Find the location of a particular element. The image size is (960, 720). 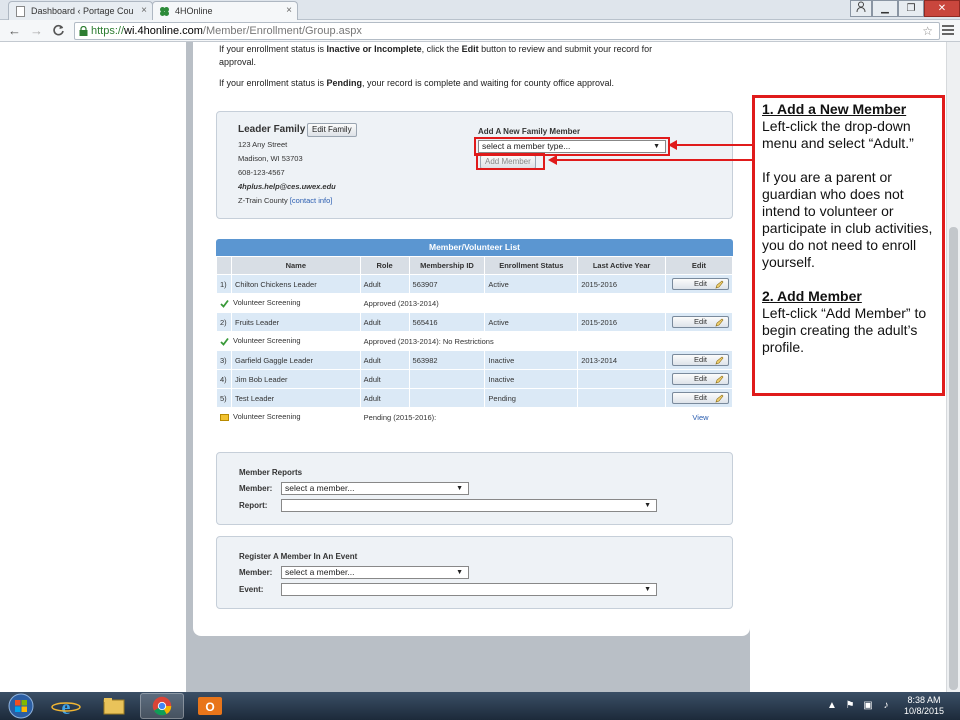

member-list-header: Member/Volunteer List is located at coordinates (474, 247).